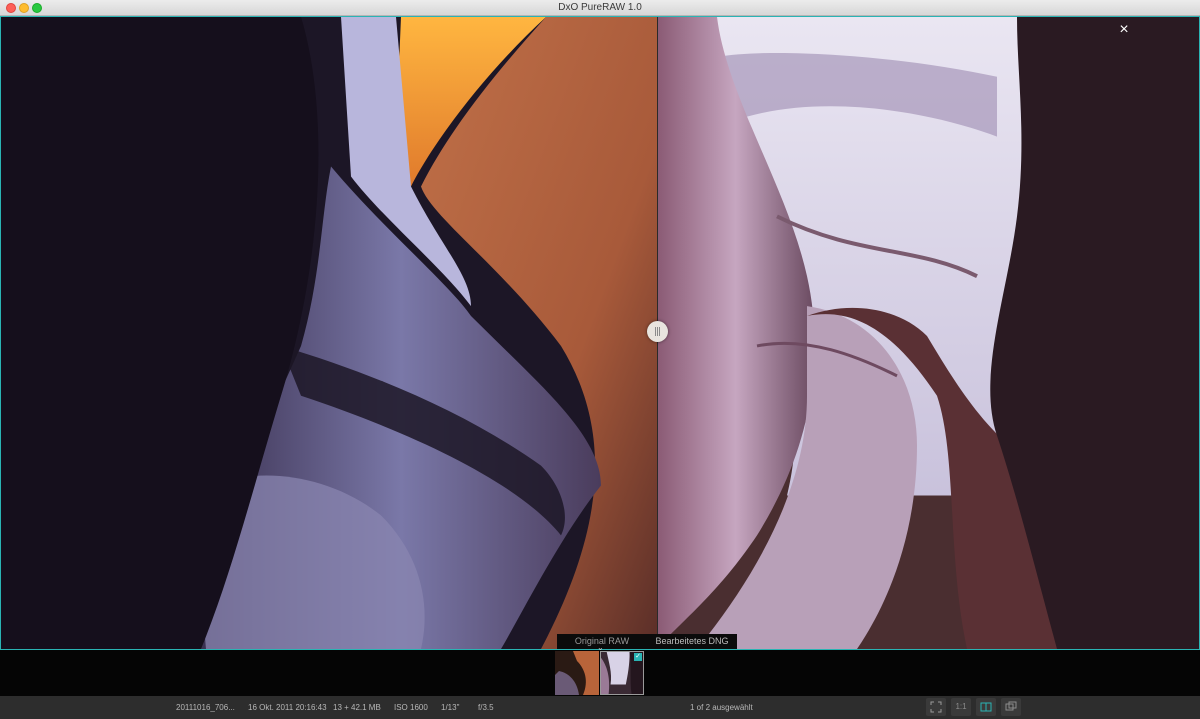 Image resolution: width=1200 pixels, height=719 pixels. I want to click on compare-labels: Original RAW Bearbeitetes DNG ⌄, so click(647, 643).